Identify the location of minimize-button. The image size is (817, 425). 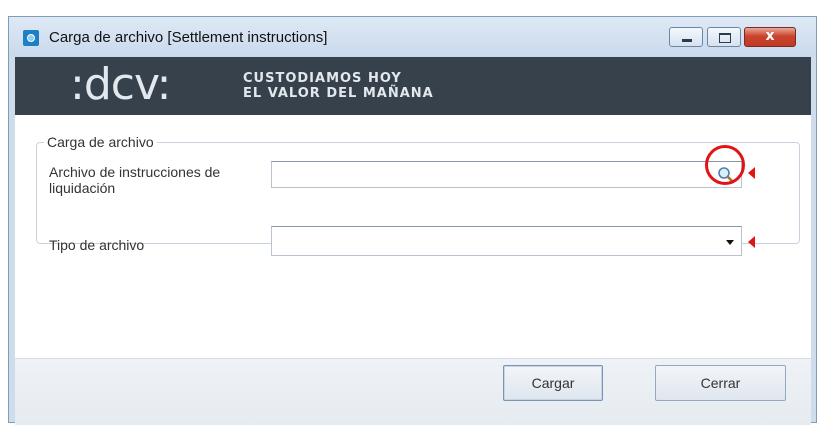
(686, 37).